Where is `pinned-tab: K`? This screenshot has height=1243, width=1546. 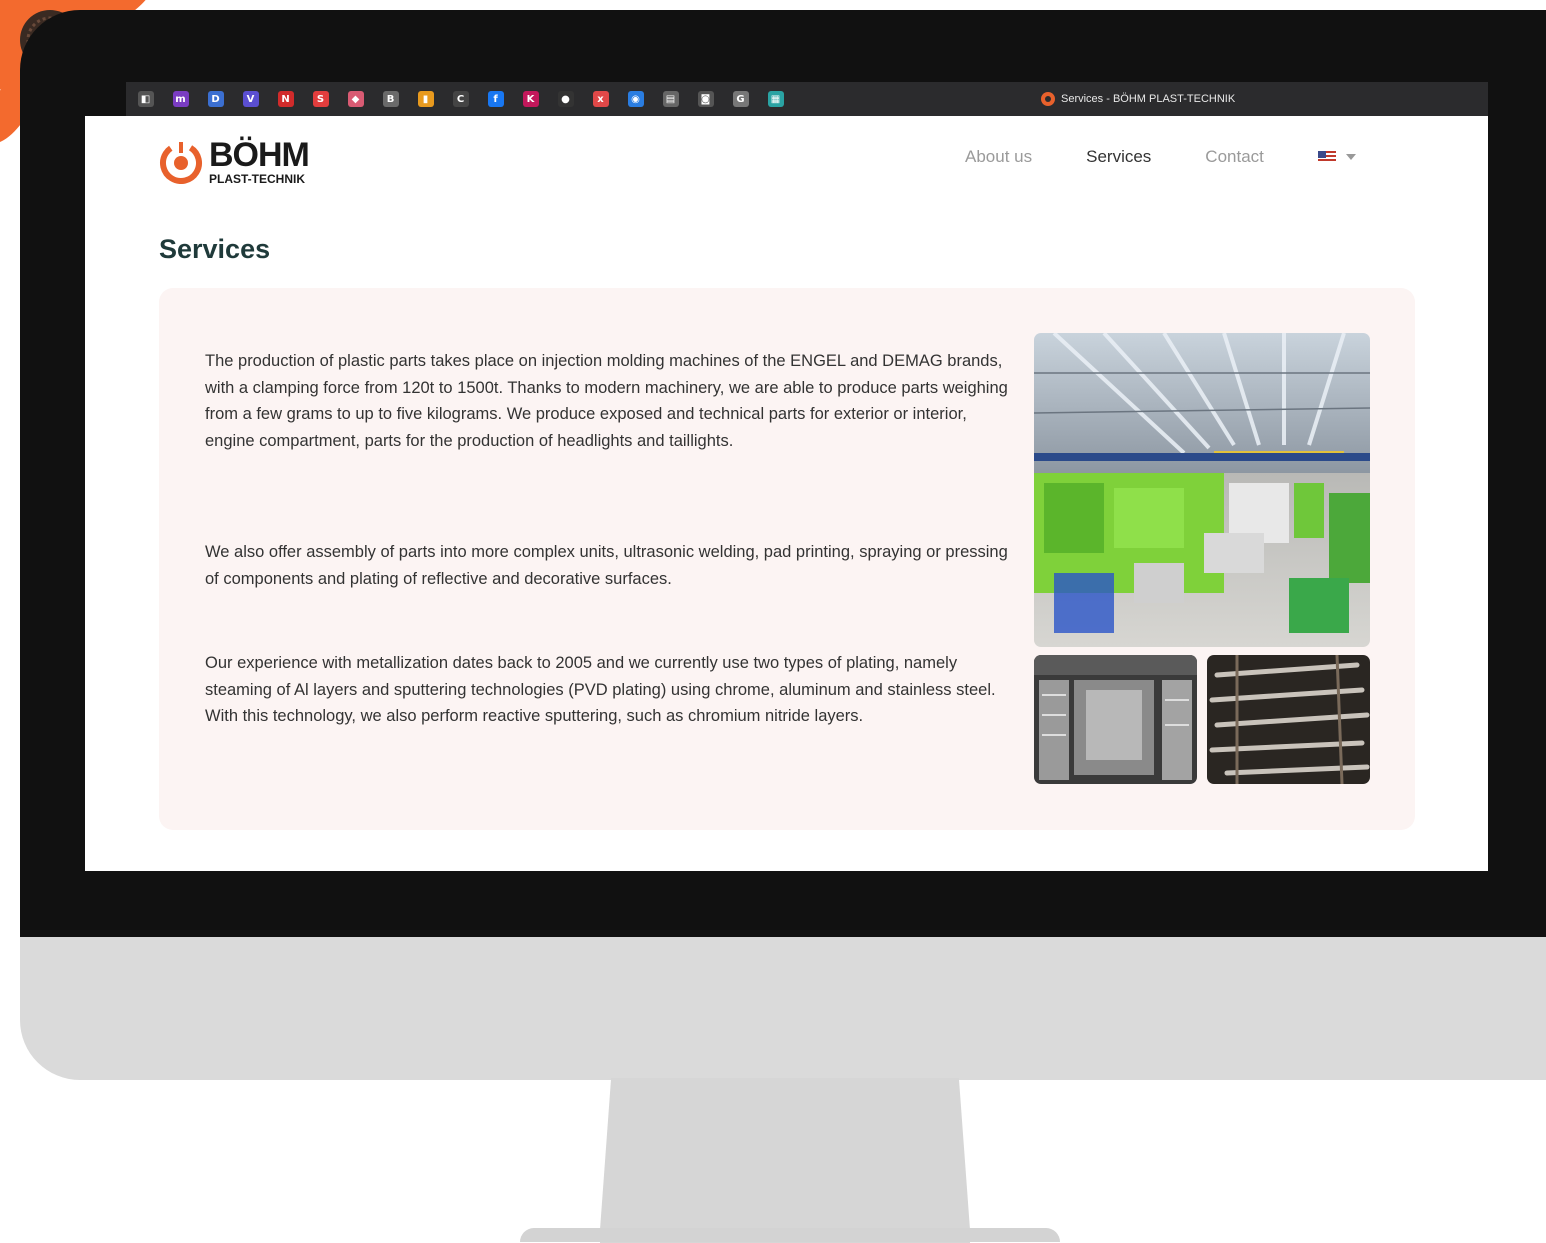 pinned-tab: K is located at coordinates (530, 99).